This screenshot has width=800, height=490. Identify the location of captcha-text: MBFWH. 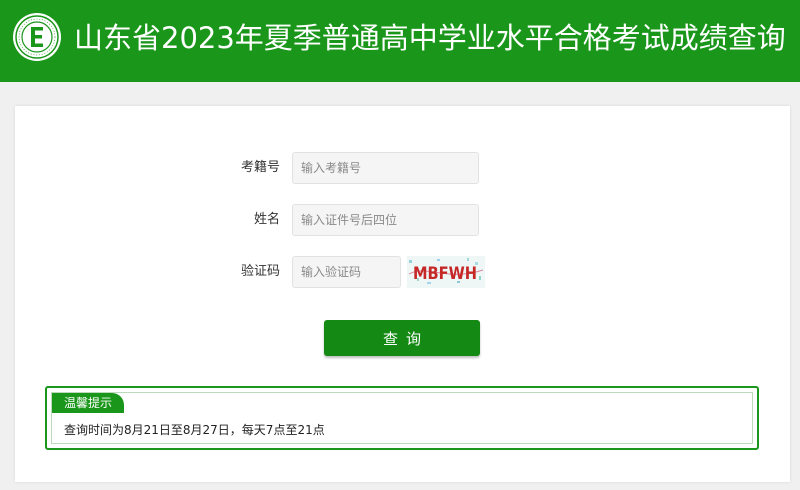
(445, 274).